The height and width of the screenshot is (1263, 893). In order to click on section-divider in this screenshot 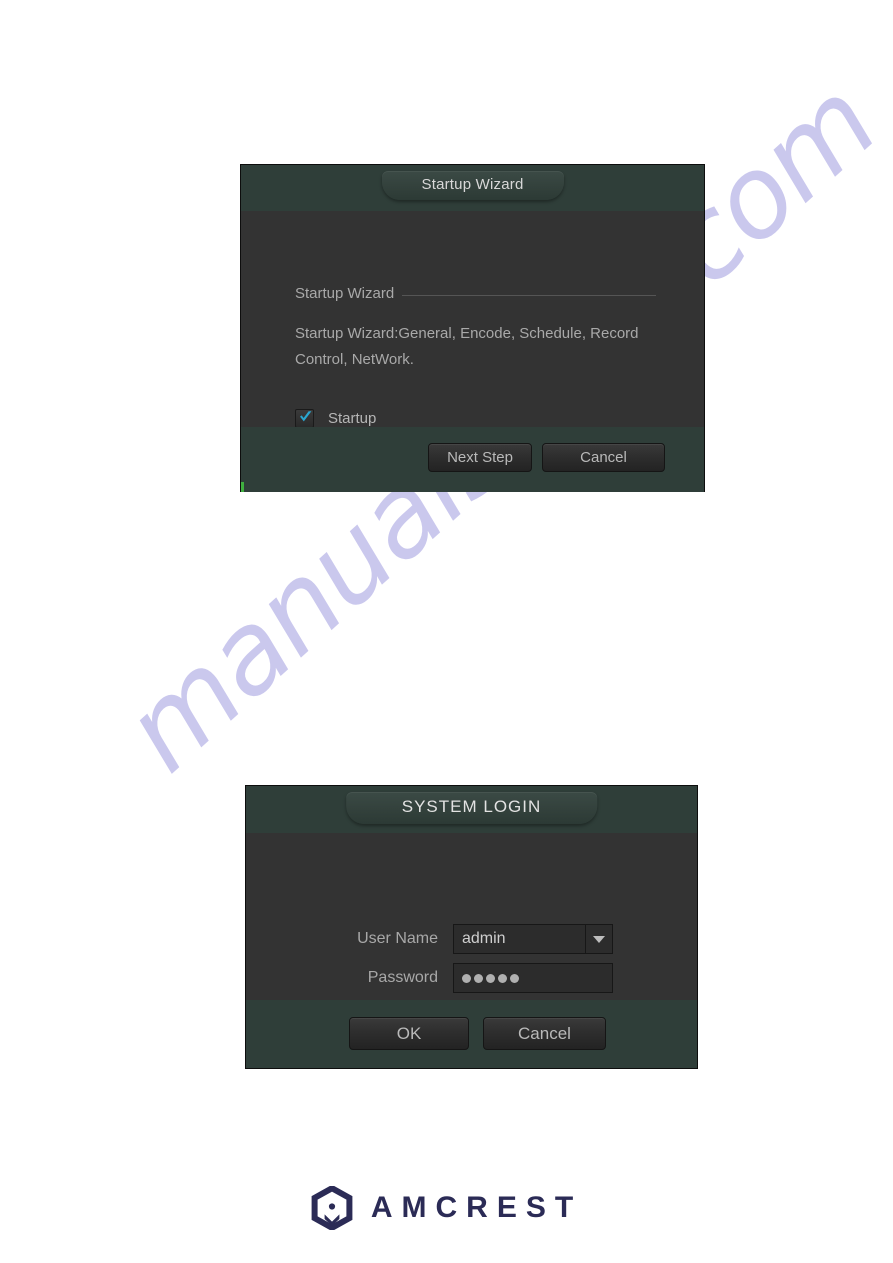, I will do `click(529, 295)`.